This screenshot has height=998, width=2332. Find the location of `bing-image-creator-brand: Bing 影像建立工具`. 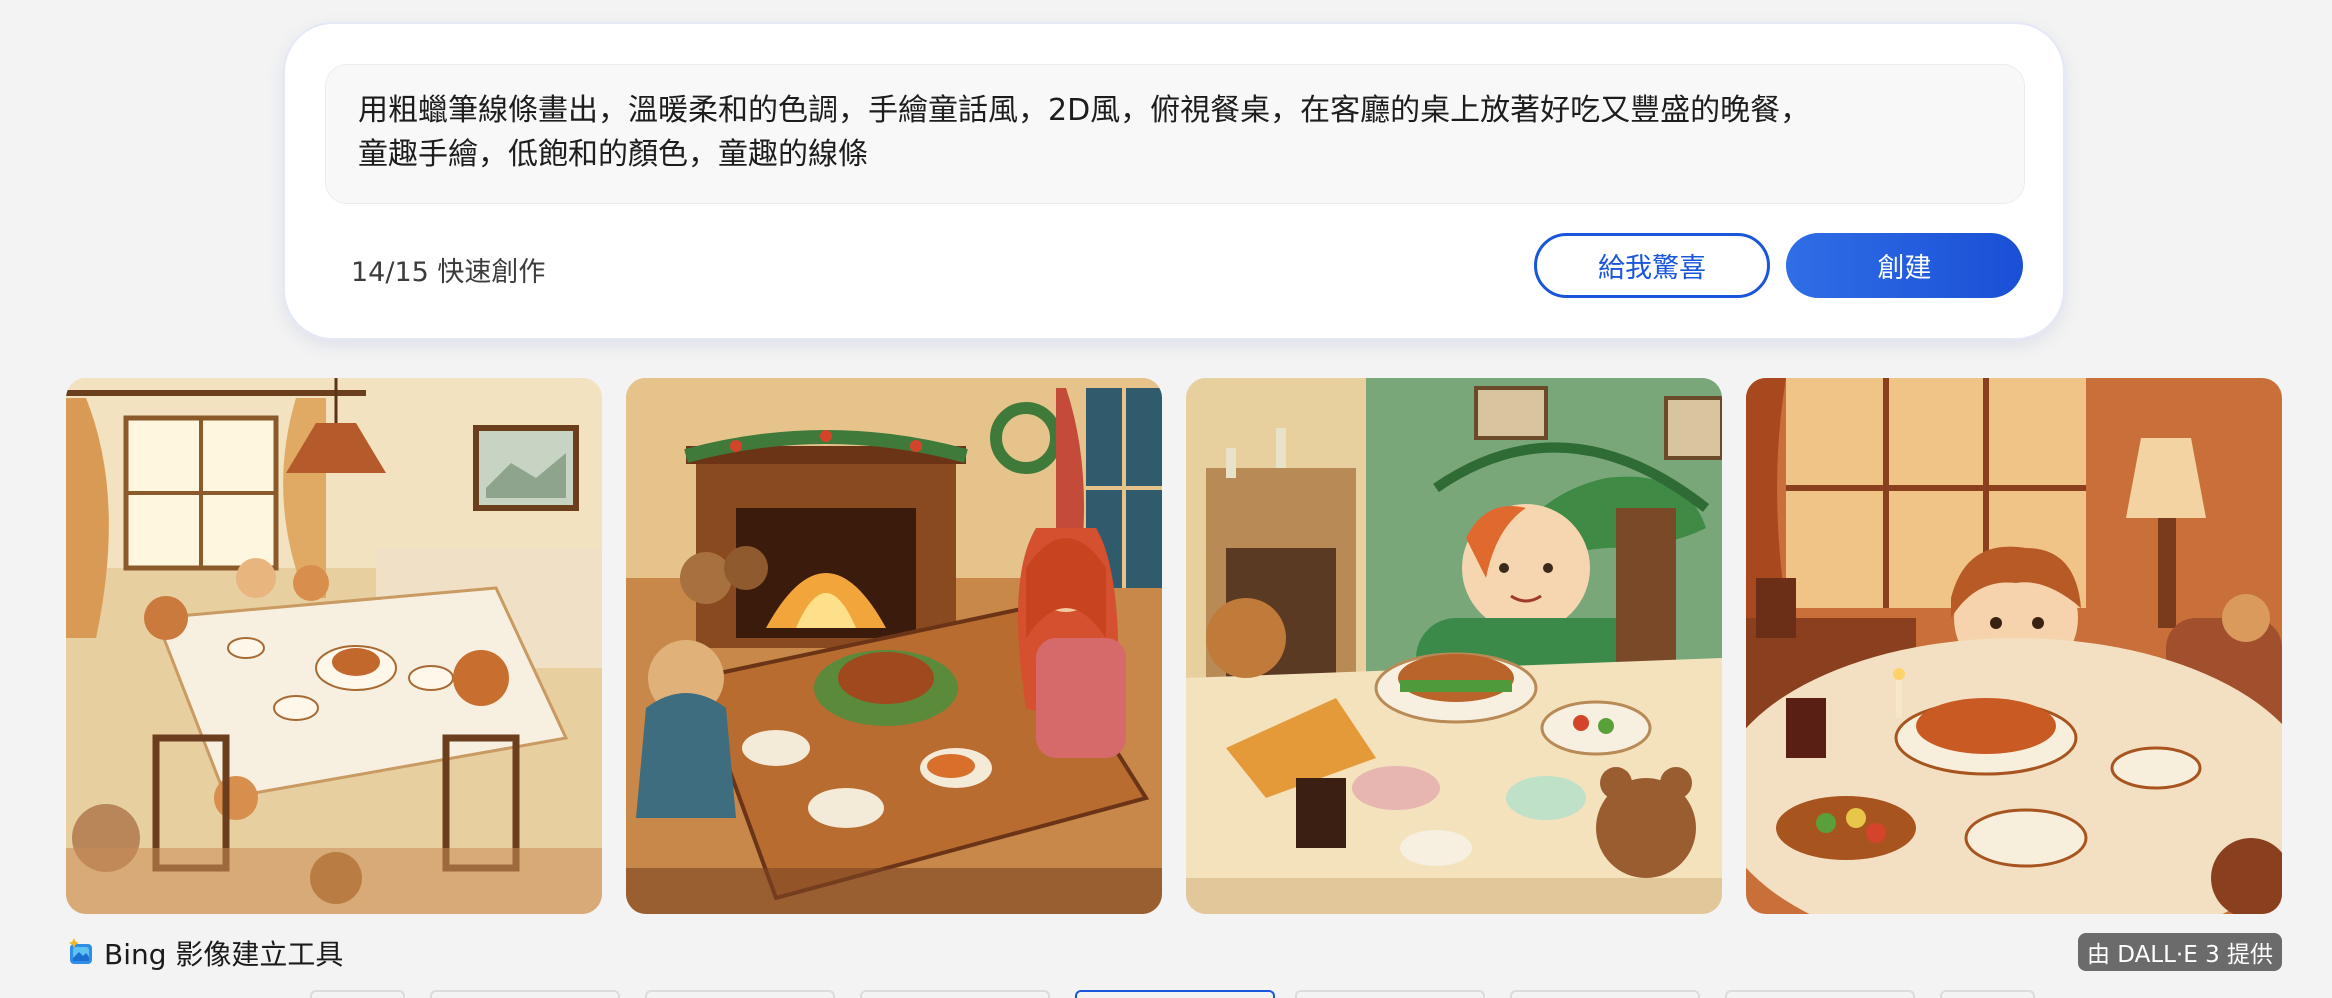

bing-image-creator-brand: Bing 影像建立工具 is located at coordinates (204, 953).